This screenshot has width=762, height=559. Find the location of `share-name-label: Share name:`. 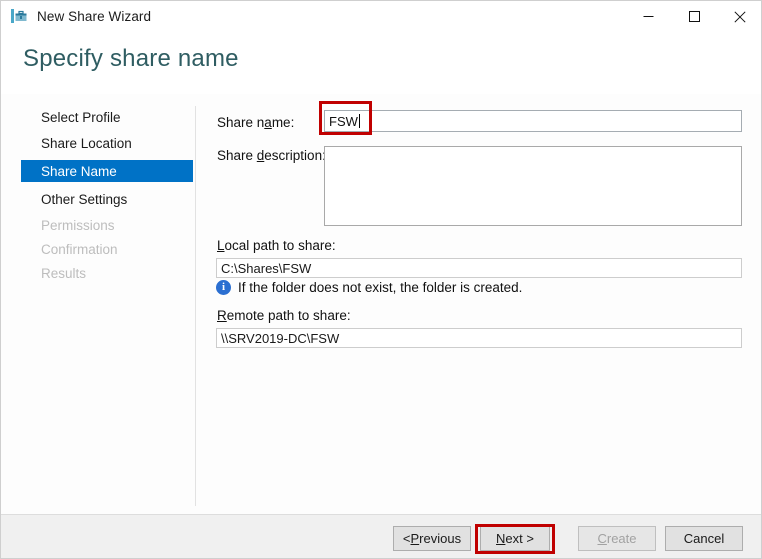

share-name-label: Share name: is located at coordinates (255, 122).